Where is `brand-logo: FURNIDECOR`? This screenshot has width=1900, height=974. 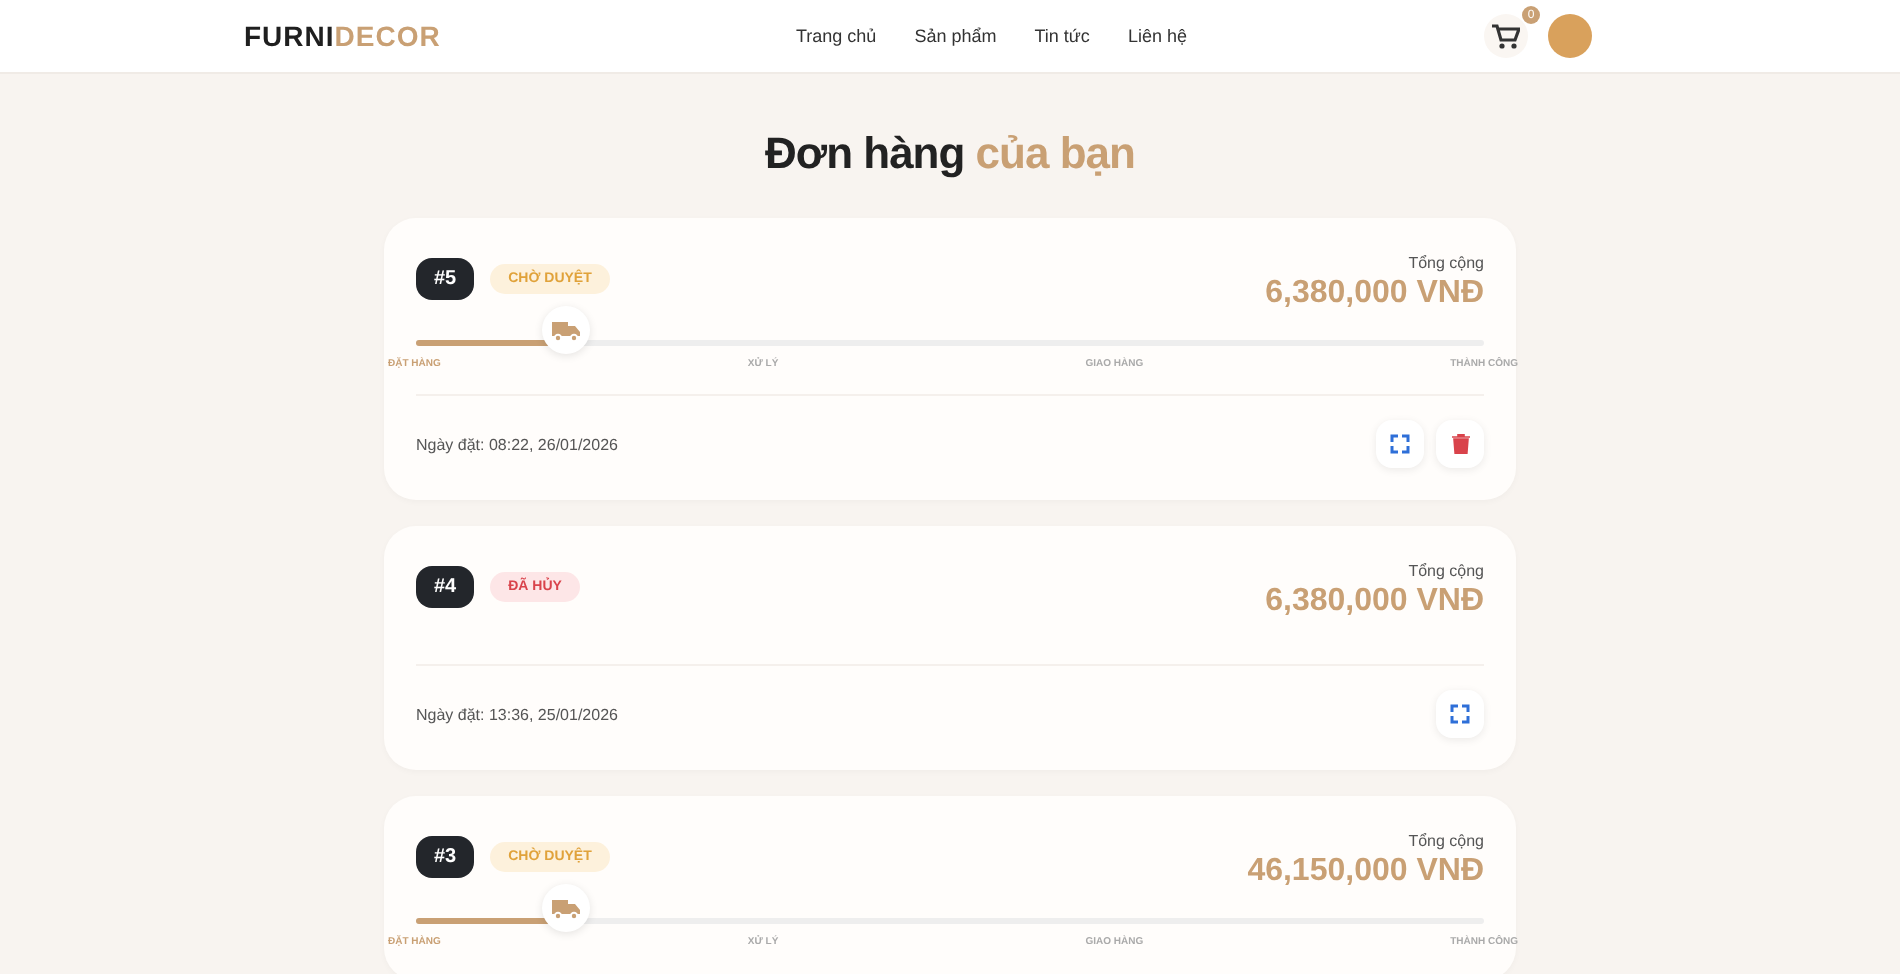 brand-logo: FURNIDECOR is located at coordinates (504, 36).